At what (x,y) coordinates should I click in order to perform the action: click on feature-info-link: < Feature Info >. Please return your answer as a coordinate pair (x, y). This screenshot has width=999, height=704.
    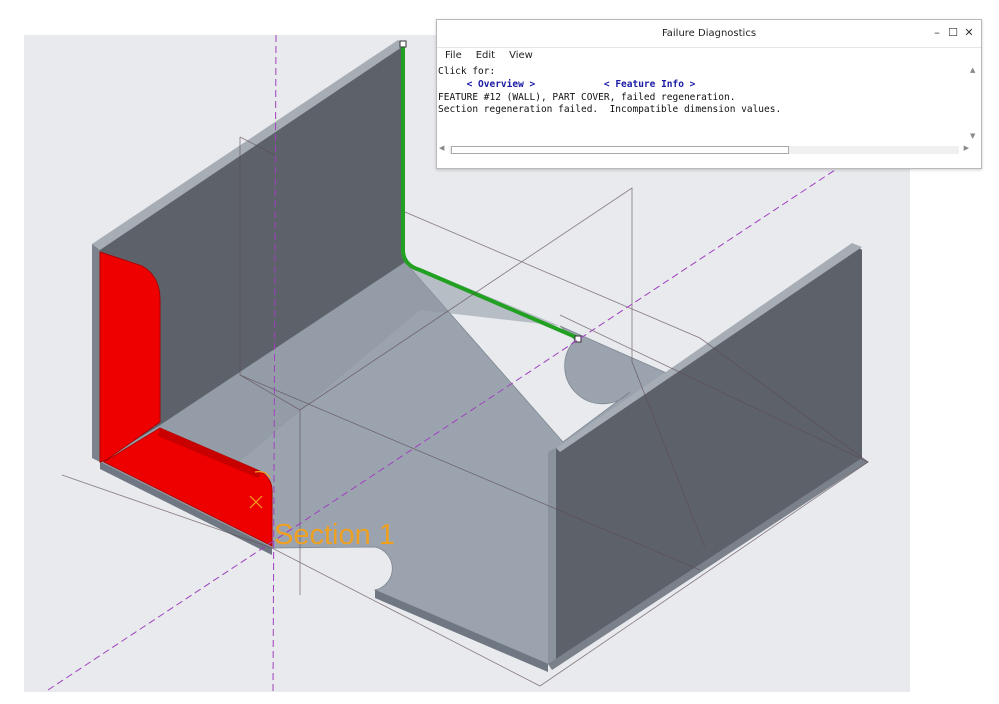
    Looking at the image, I should click on (650, 84).